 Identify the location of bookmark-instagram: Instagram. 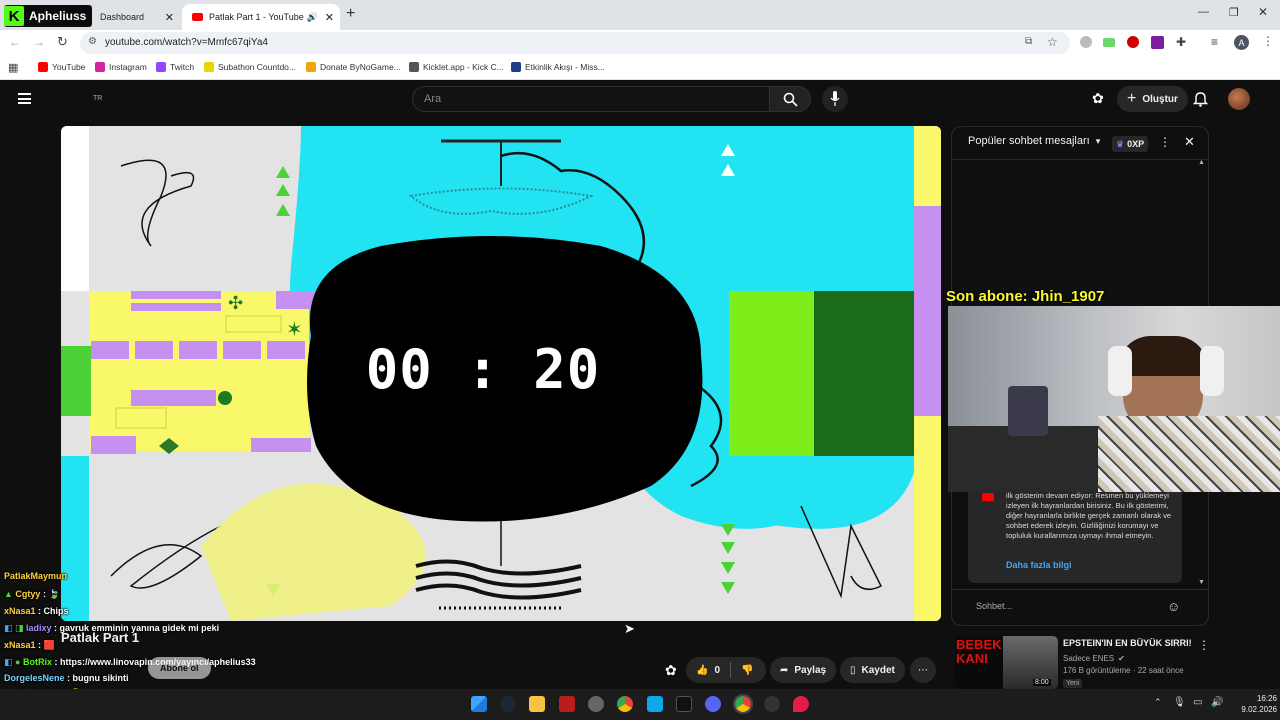
(121, 67).